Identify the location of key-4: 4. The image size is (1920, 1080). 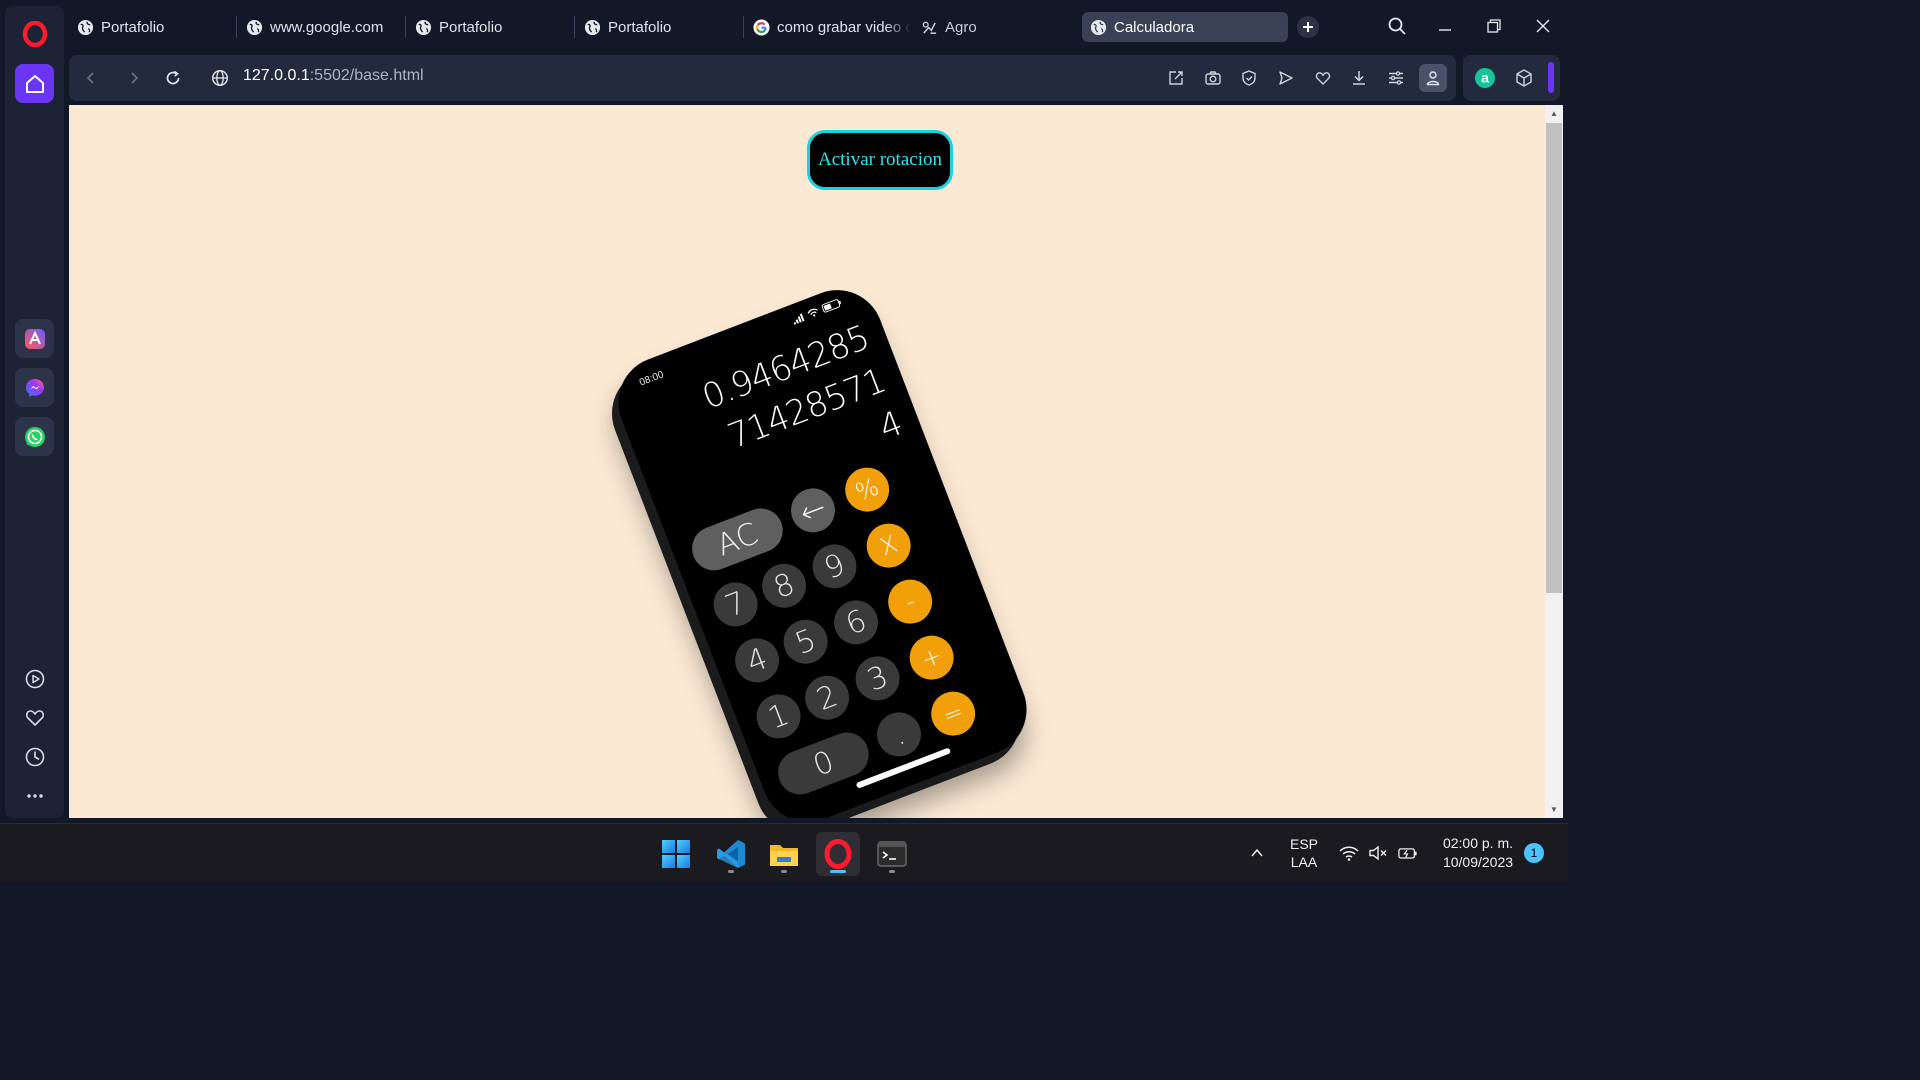
(757, 660).